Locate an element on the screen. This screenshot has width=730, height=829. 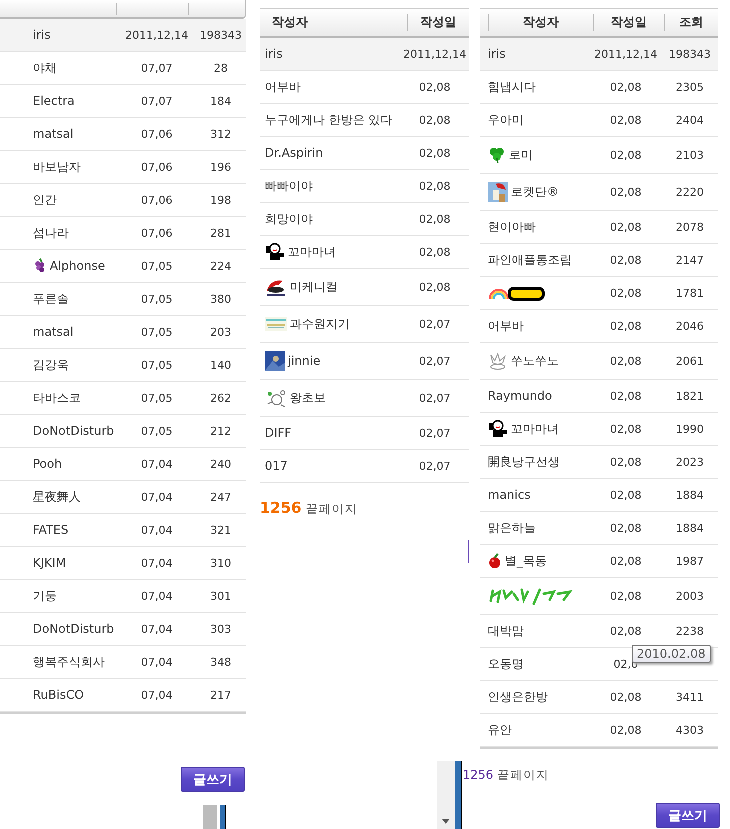
author-name: 미케니컬 is located at coordinates (314, 287).